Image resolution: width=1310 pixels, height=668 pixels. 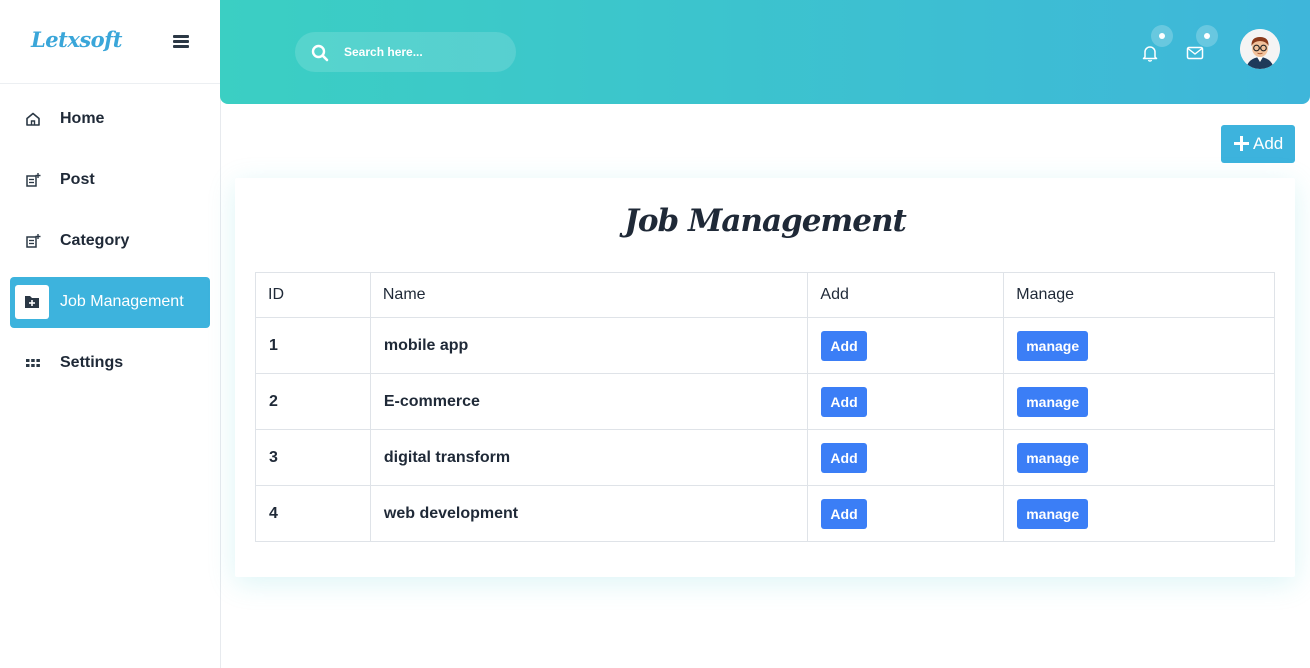 I want to click on table-header-row: ID Name Add Manage, so click(x=765, y=295).